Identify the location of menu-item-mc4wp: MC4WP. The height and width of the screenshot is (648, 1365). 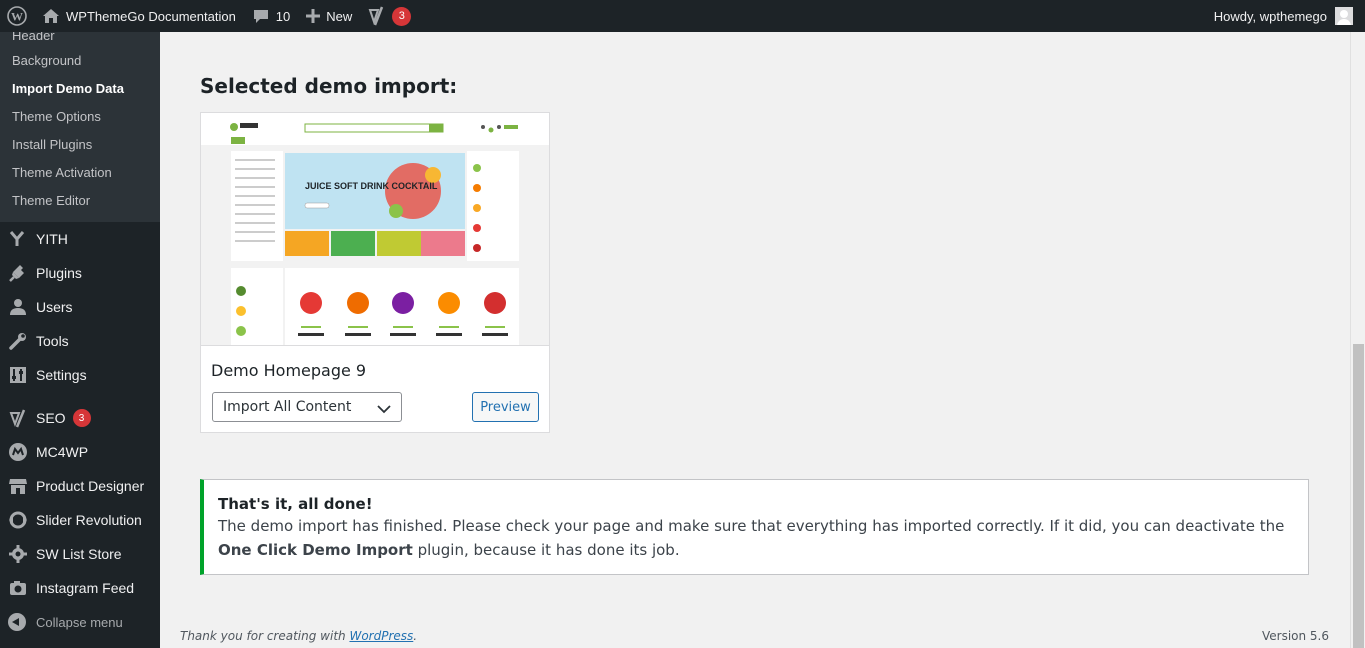
(80, 452).